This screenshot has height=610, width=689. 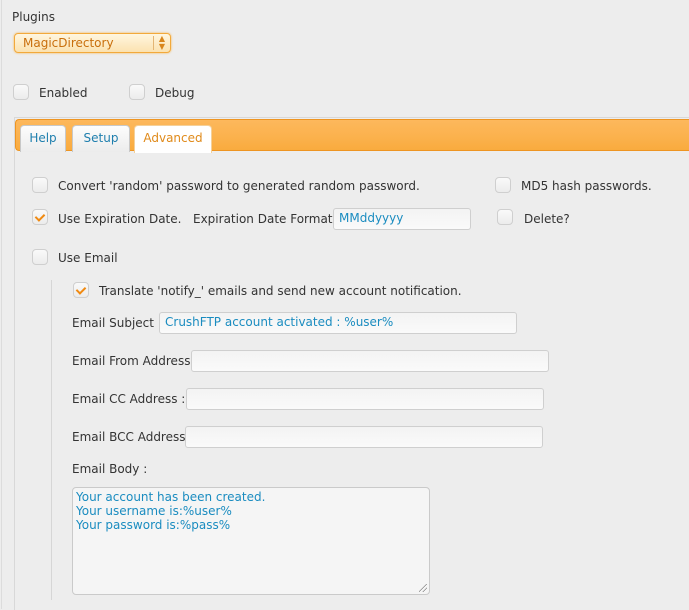 What do you see at coordinates (370, 361) in the screenshot?
I see `email-from-input` at bounding box center [370, 361].